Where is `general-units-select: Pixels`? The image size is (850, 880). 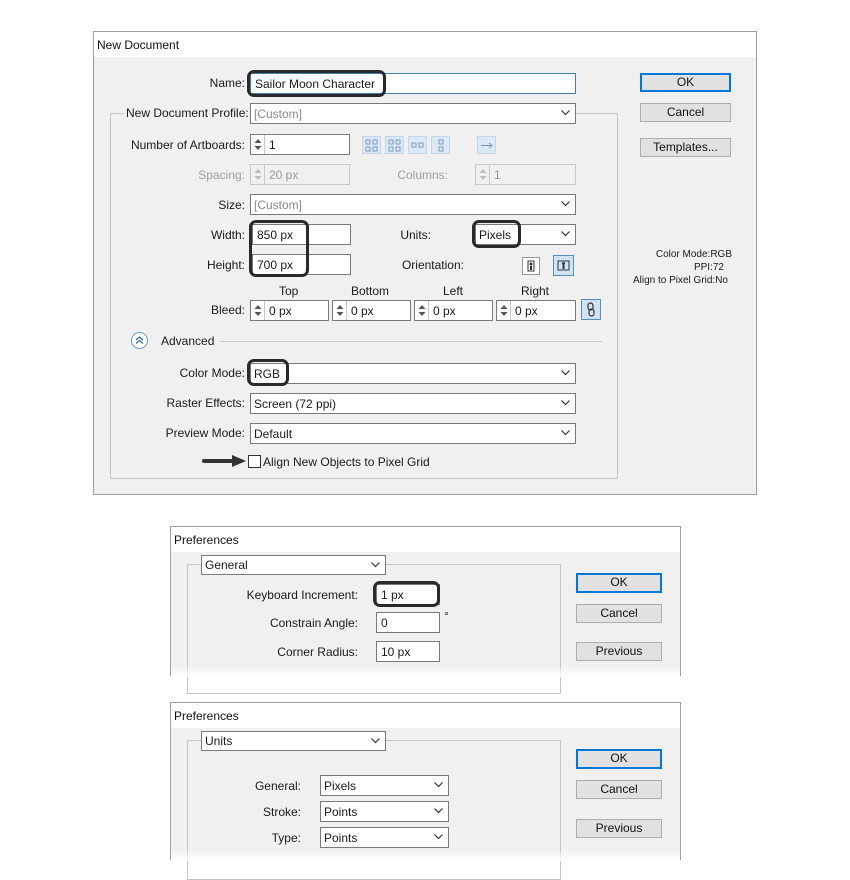 general-units-select: Pixels is located at coordinates (384, 785).